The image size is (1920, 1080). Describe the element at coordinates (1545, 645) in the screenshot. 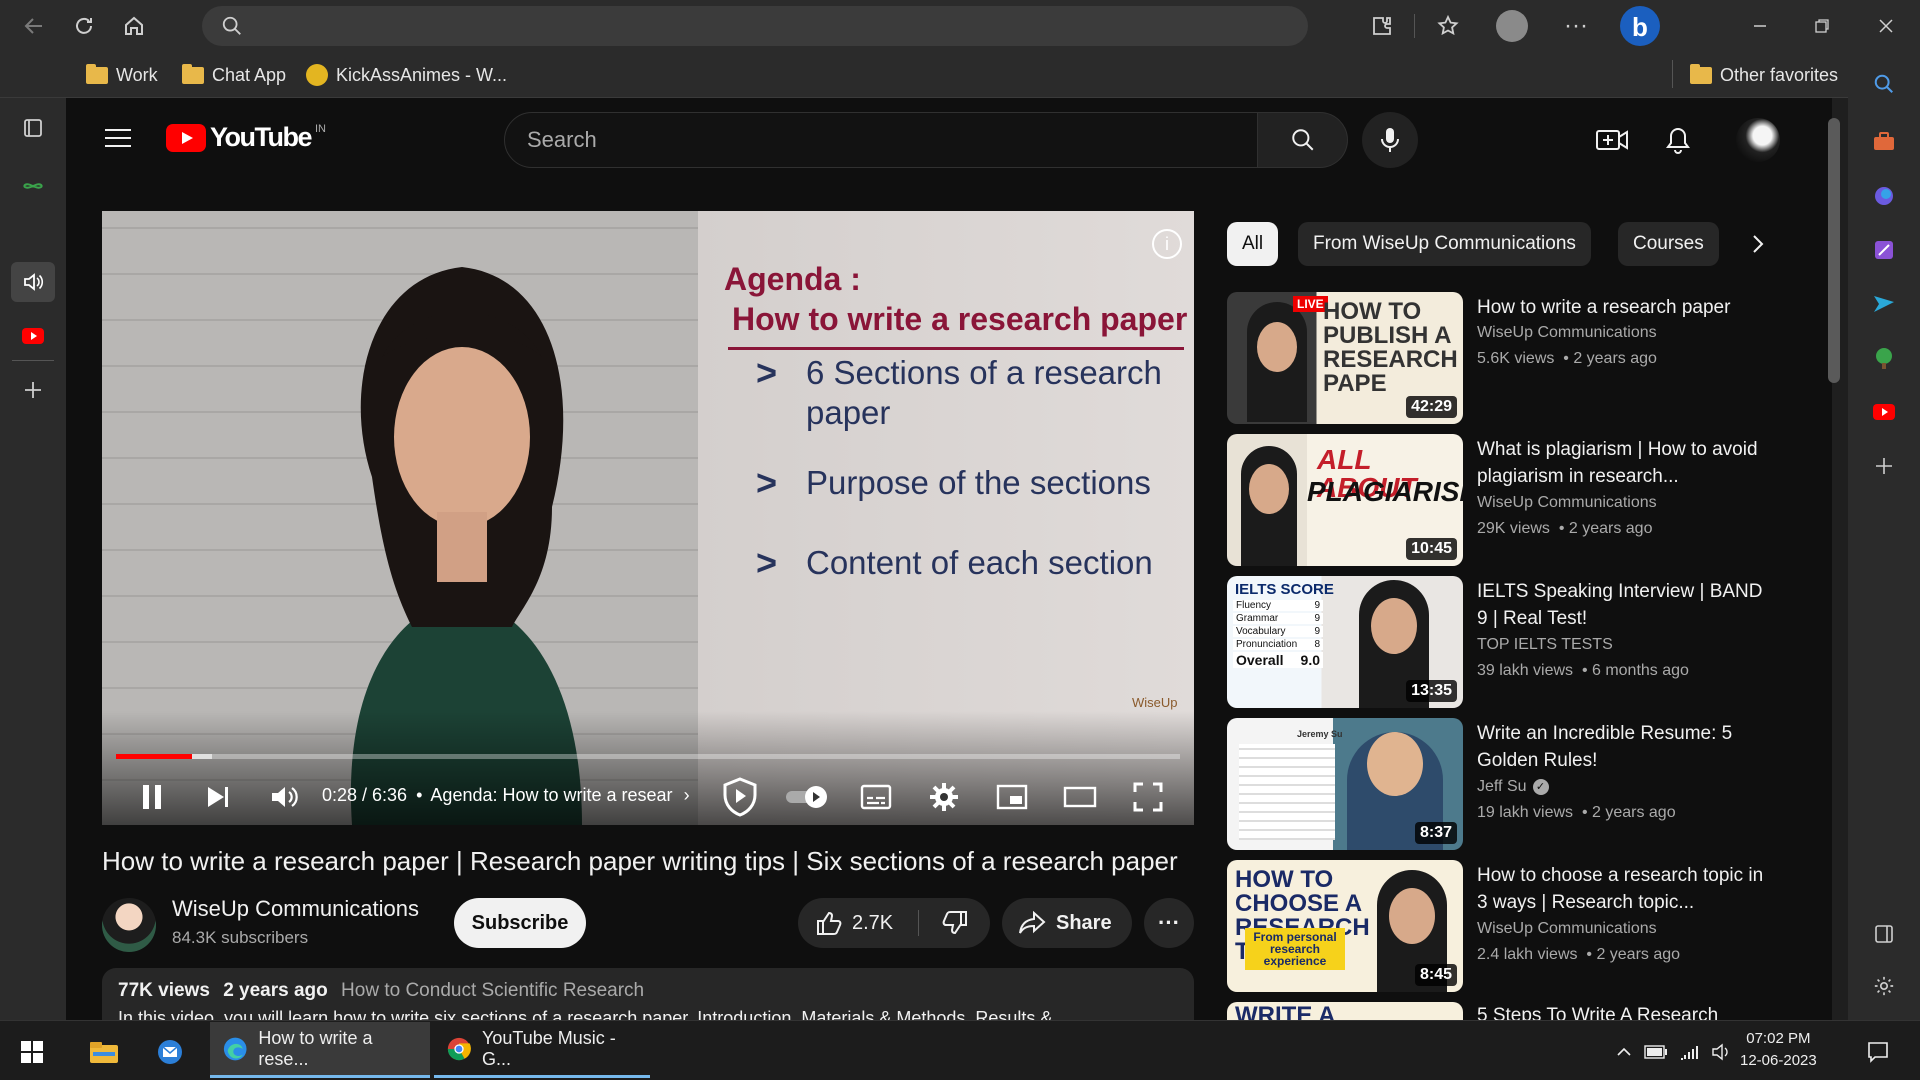

I see `recommendation-channel: TOP IELTS TESTS` at that location.